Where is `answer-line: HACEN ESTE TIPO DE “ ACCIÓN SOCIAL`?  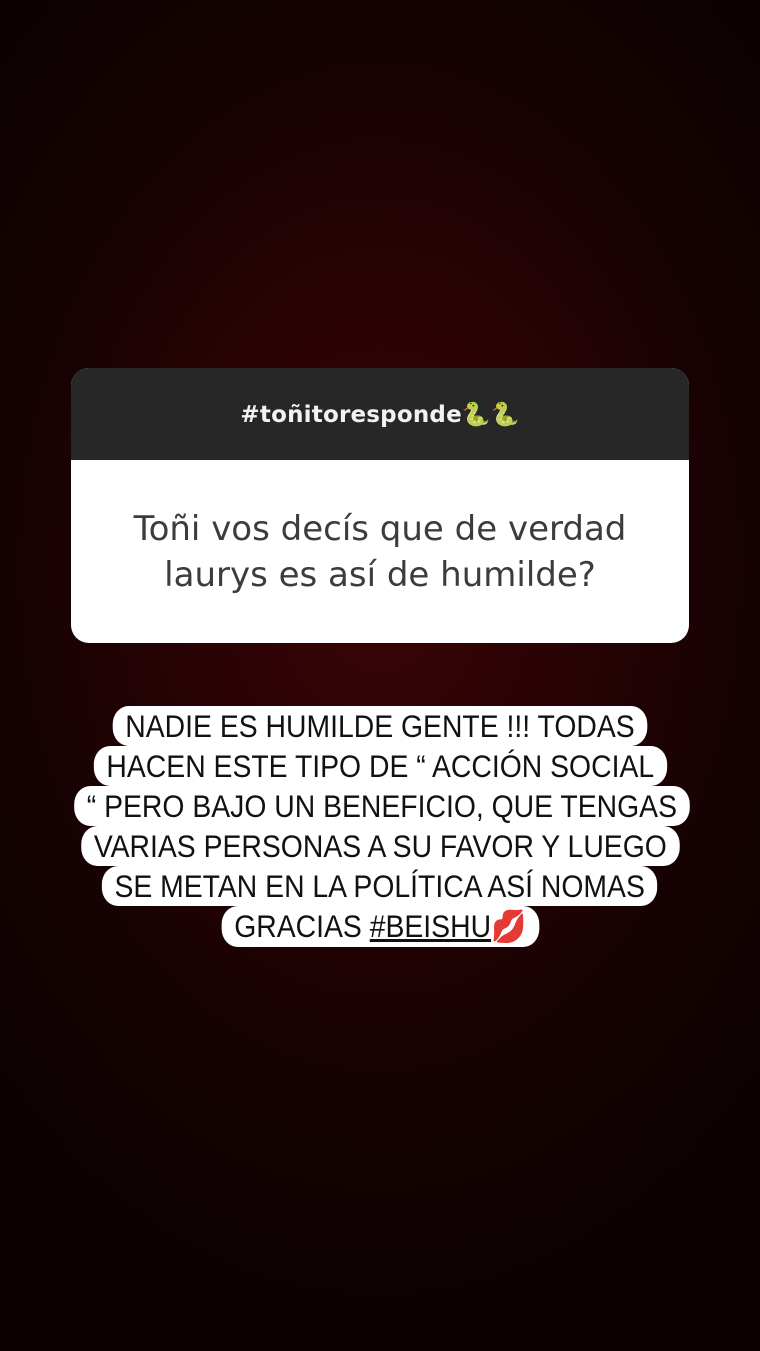 answer-line: HACEN ESTE TIPO DE “ ACCIÓN SOCIAL is located at coordinates (380, 766).